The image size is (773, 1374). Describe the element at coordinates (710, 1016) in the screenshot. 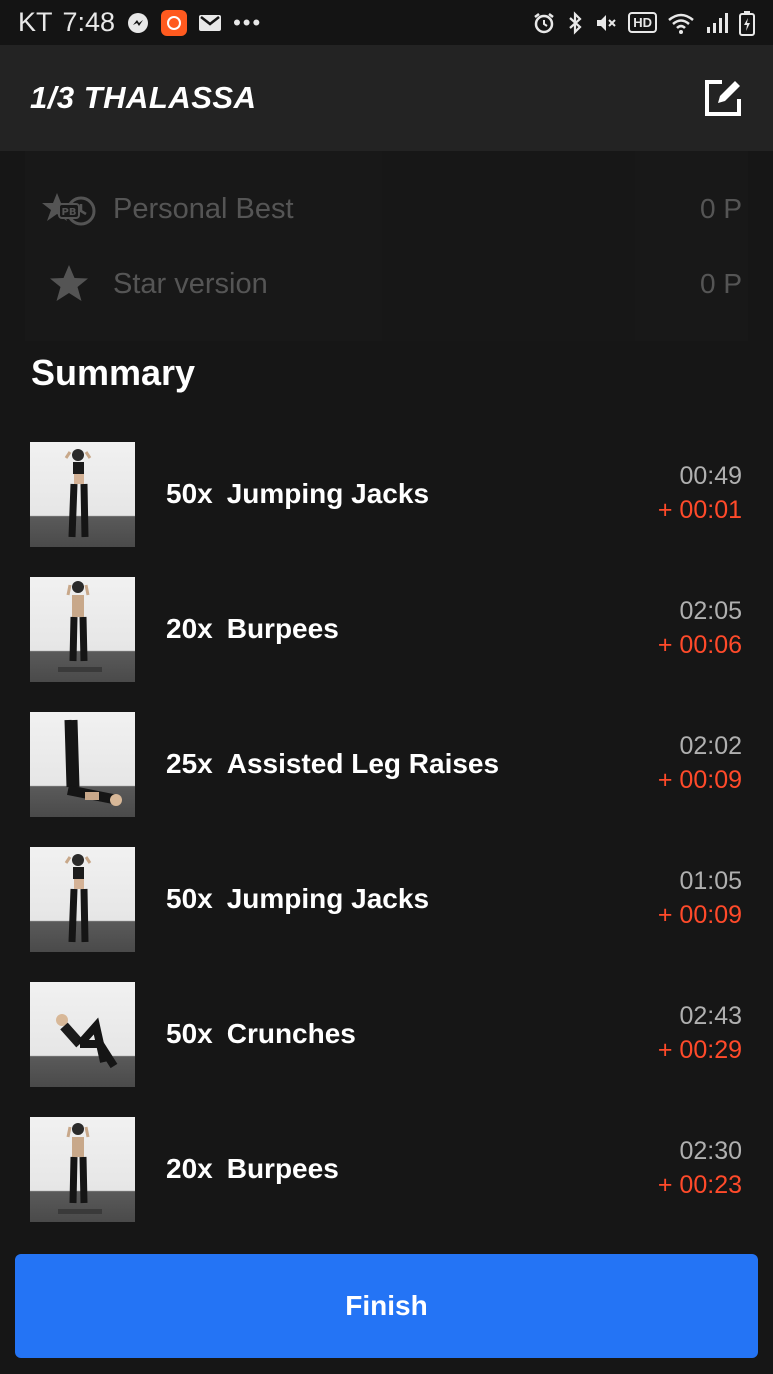

I see `exercise-time: 02:43` at that location.